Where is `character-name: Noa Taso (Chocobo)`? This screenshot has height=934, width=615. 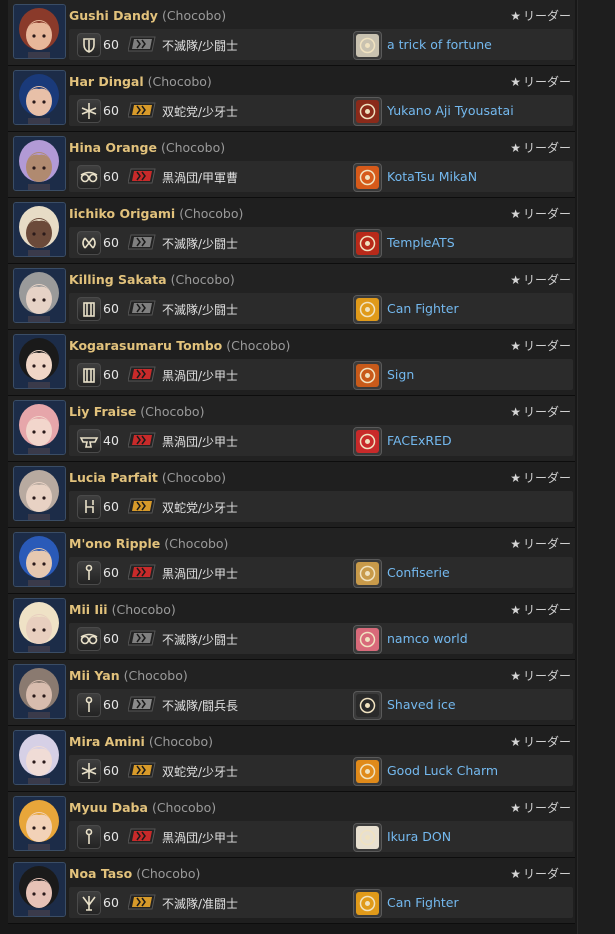
character-name: Noa Taso (Chocobo) is located at coordinates (134, 873).